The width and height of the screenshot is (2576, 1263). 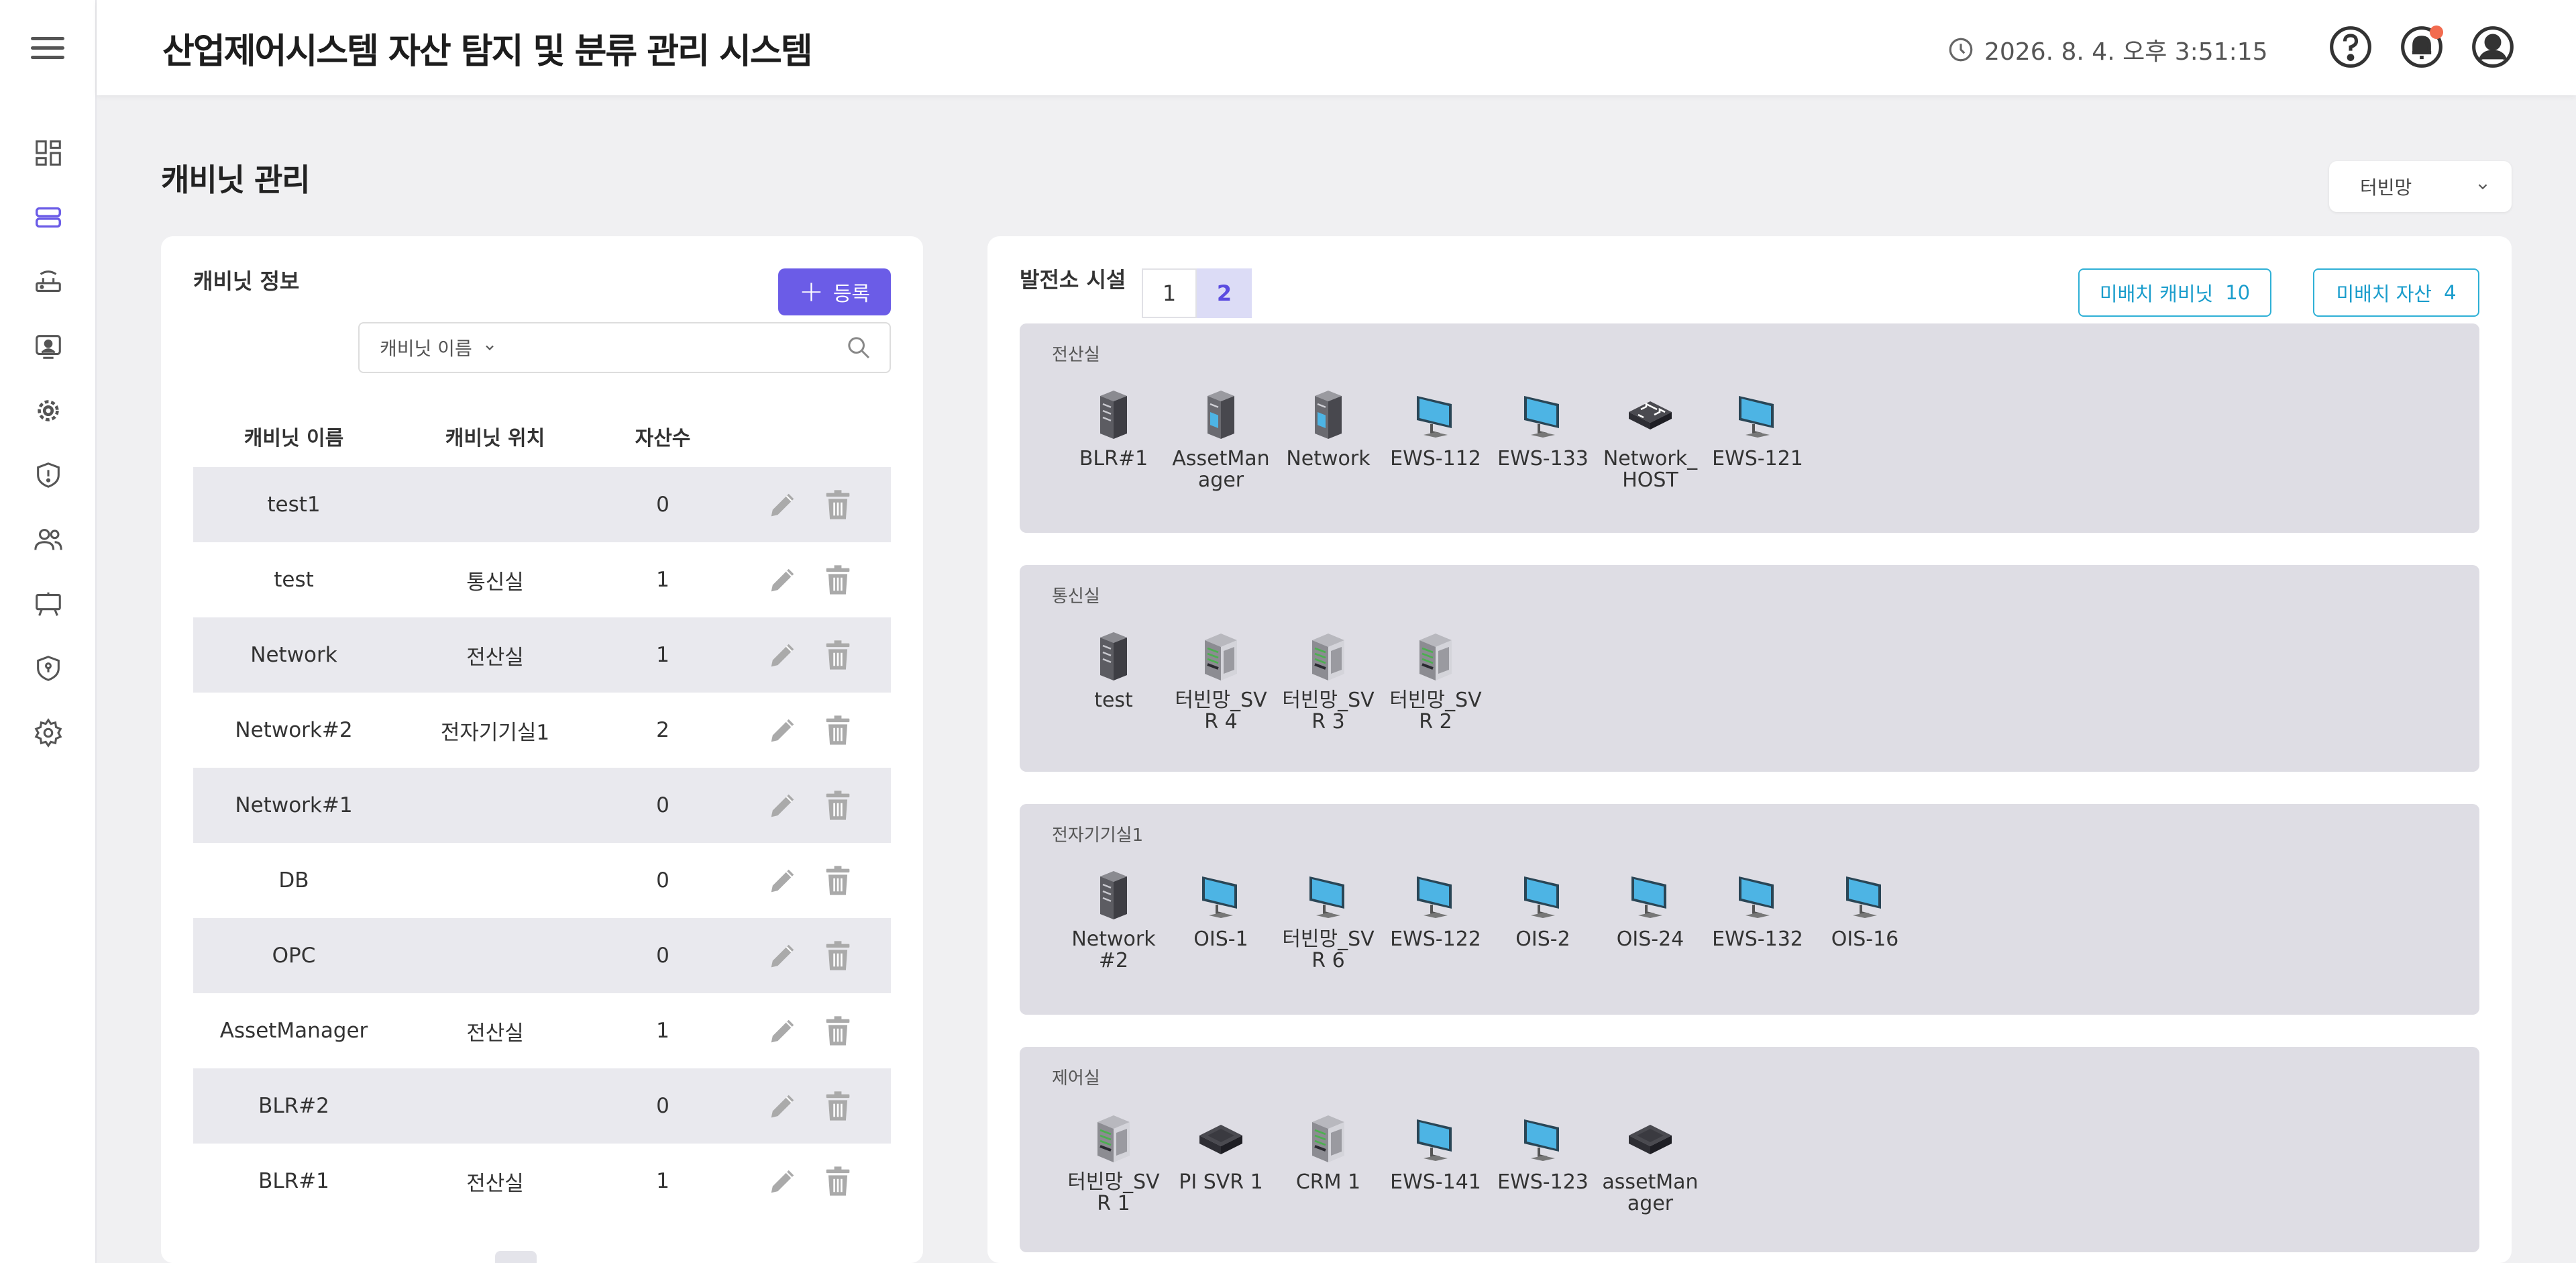 What do you see at coordinates (1220, 939) in the screenshot?
I see `device-label: OIS-1` at bounding box center [1220, 939].